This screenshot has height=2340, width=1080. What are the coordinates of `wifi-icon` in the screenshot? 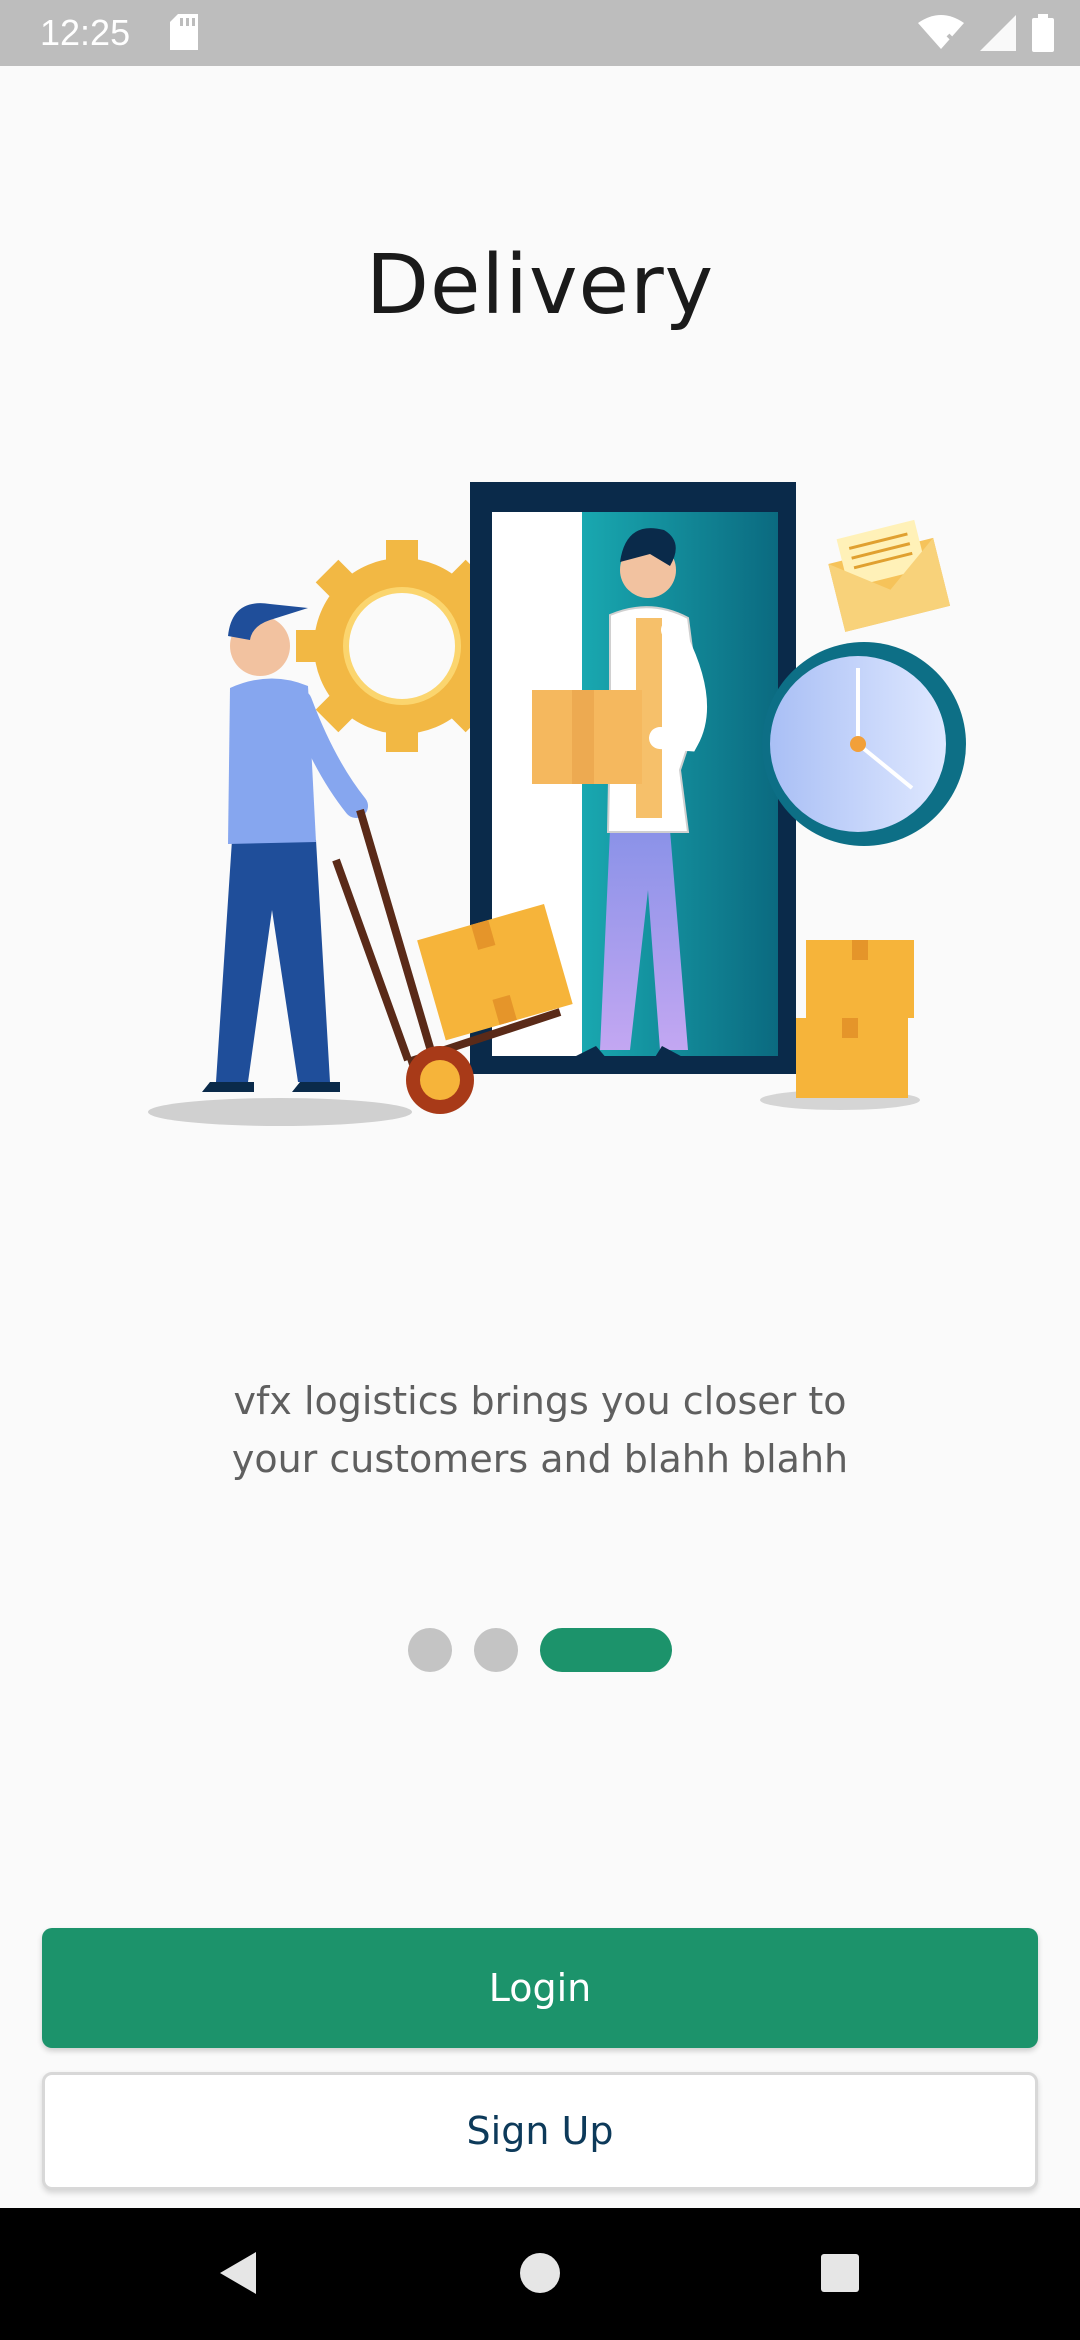 It's located at (941, 35).